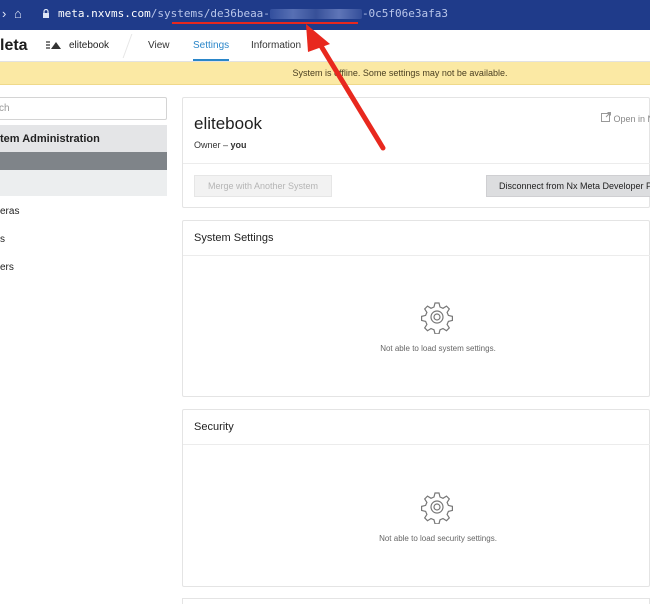 The width and height of the screenshot is (650, 604). I want to click on search-input: ch, so click(83, 108).